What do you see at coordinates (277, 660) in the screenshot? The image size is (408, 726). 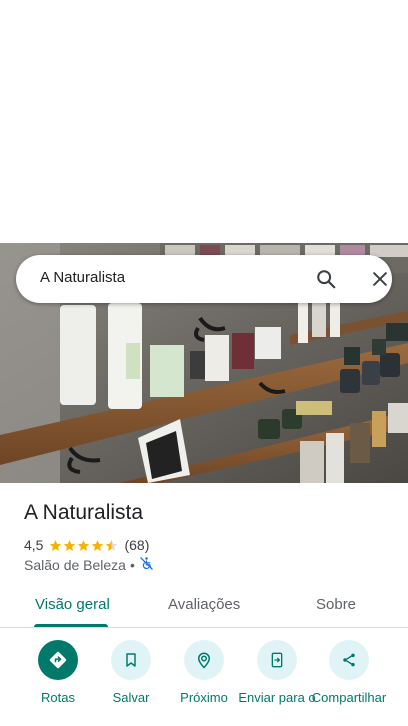 I see `send-to-phone-icon` at bounding box center [277, 660].